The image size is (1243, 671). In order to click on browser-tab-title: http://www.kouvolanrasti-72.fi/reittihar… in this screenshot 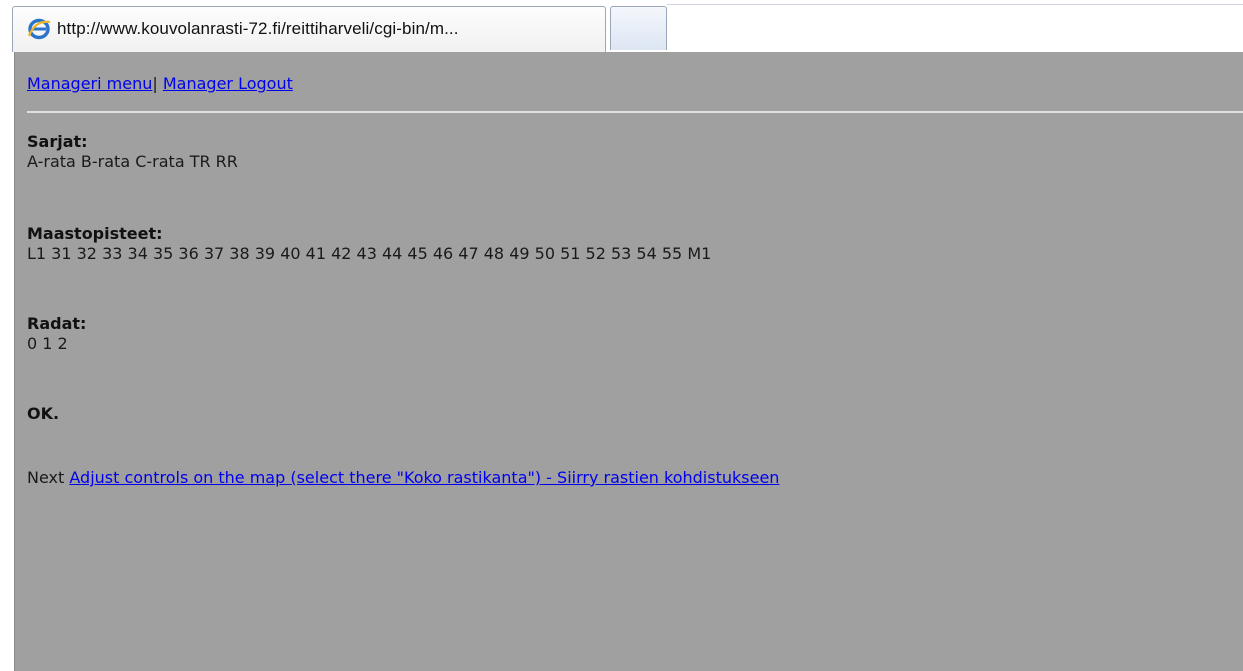, I will do `click(258, 28)`.